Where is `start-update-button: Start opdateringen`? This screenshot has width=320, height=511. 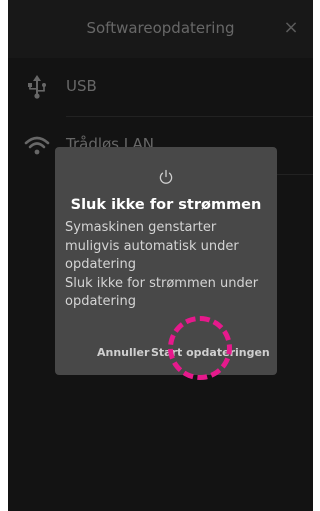
start-update-button: Start opdateringen is located at coordinates (210, 352).